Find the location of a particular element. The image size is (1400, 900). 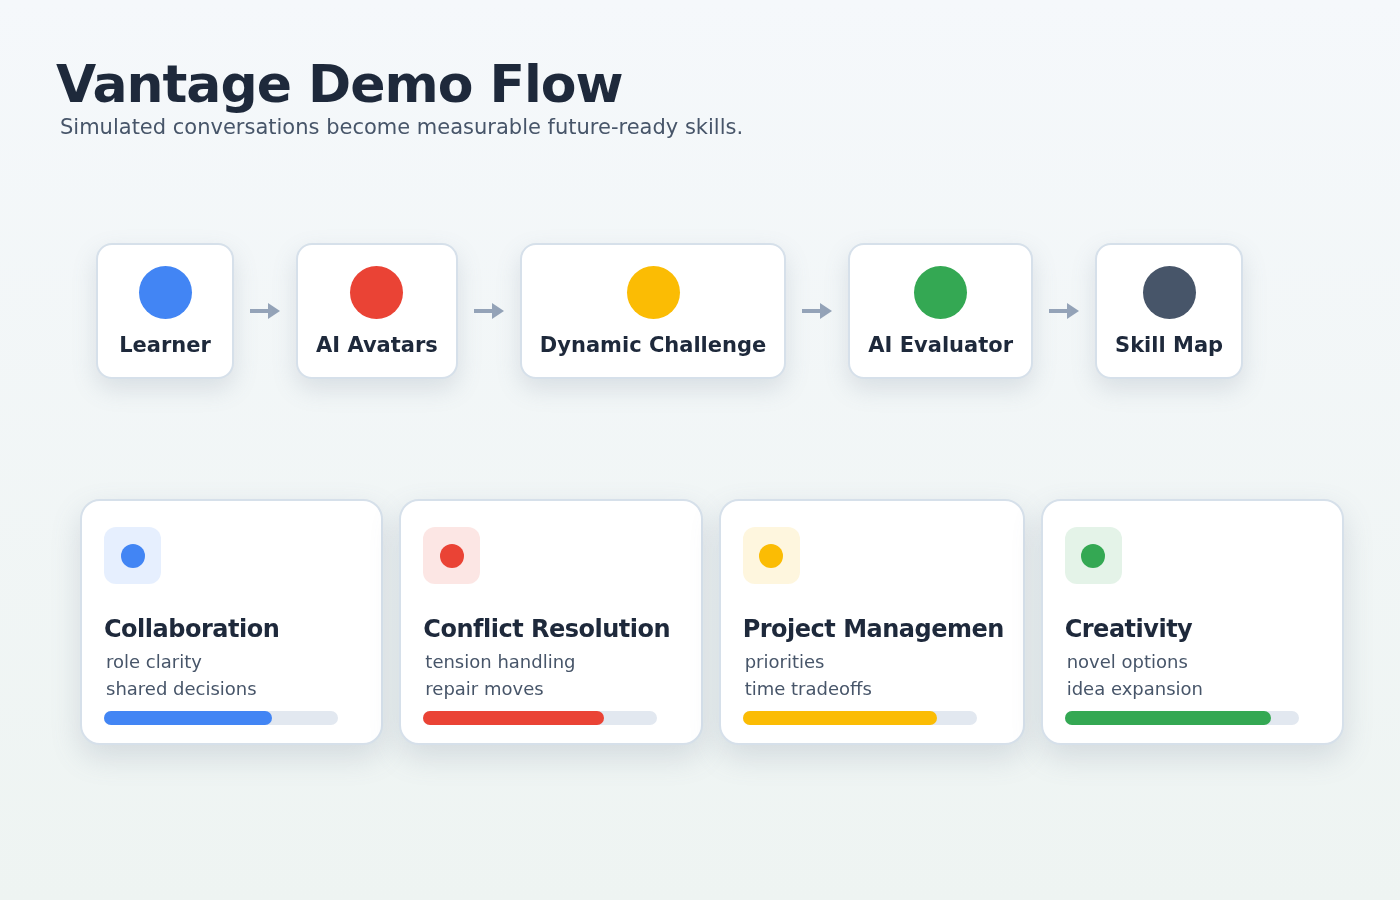

page-subtitle: Simulated conversations become measurable future-ready skills. is located at coordinates (402, 127).